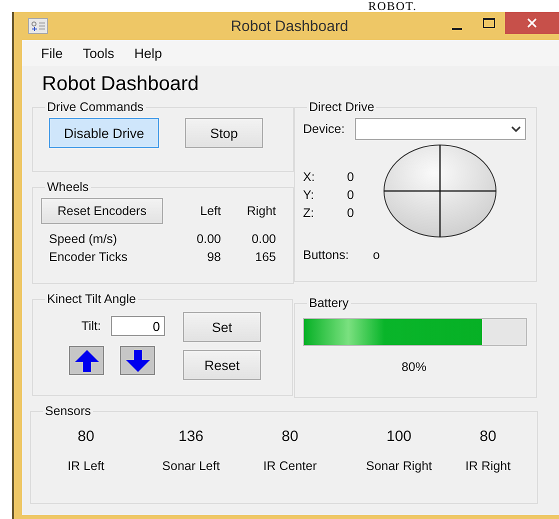 The width and height of the screenshot is (559, 519). What do you see at coordinates (376, 255) in the screenshot?
I see `buttons-value: o` at bounding box center [376, 255].